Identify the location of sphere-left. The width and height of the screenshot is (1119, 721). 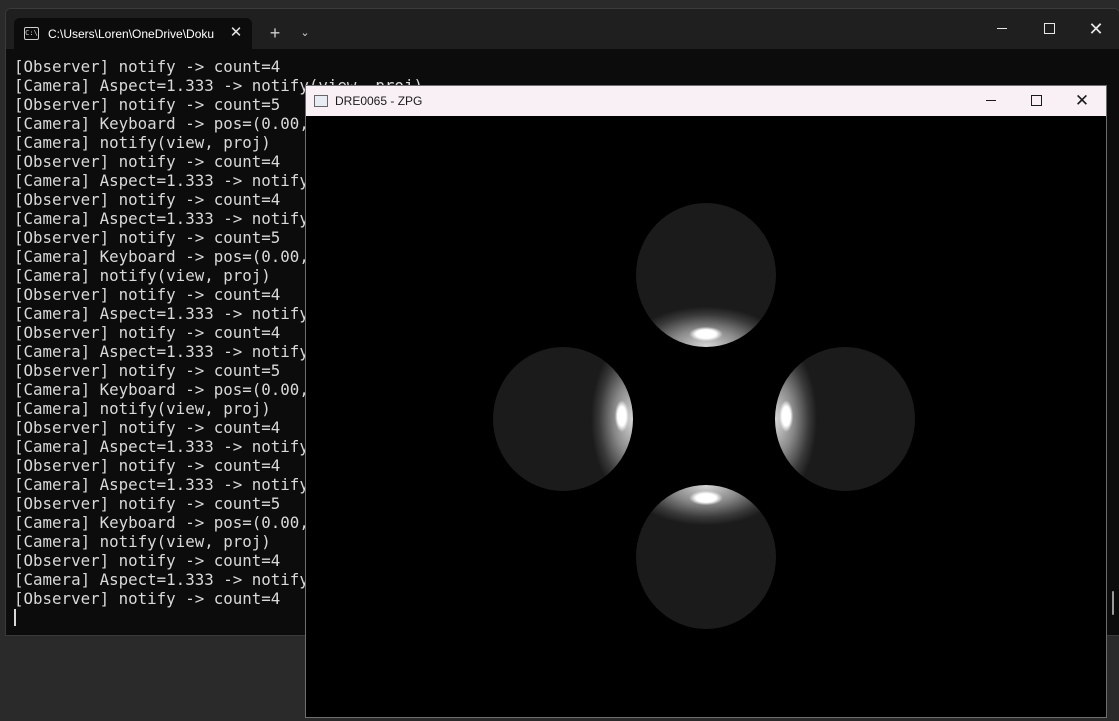
(563, 419).